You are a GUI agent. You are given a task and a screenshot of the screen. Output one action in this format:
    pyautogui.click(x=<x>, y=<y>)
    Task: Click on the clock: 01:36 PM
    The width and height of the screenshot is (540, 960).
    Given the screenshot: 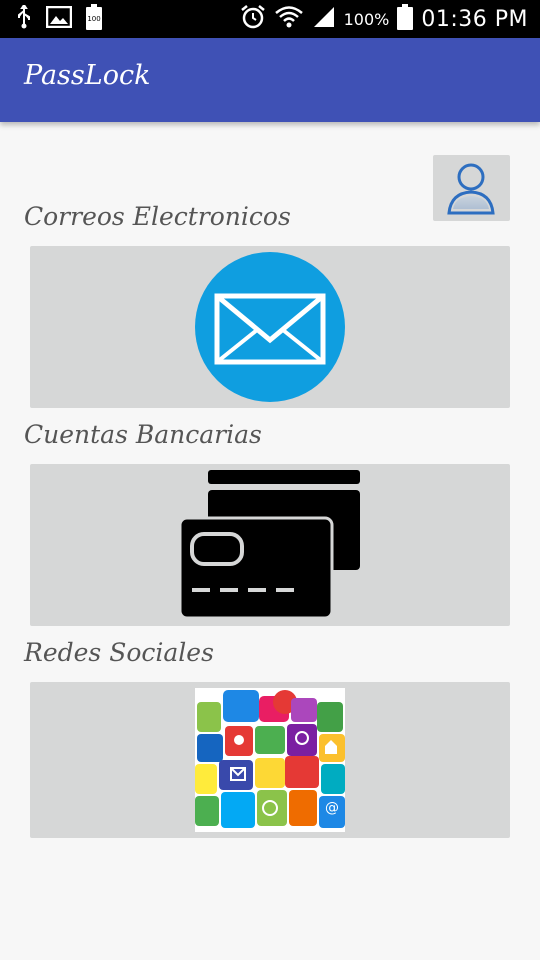 What is the action you would take?
    pyautogui.click(x=474, y=19)
    